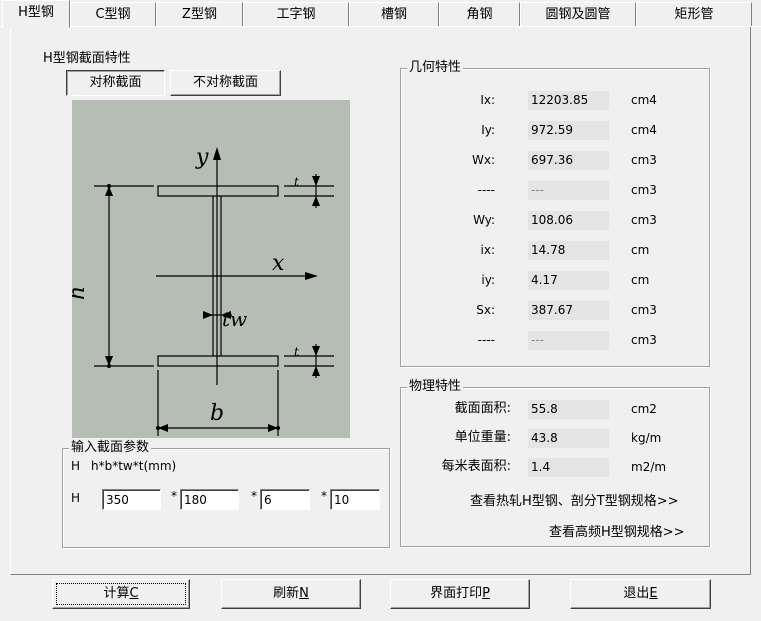 Image resolution: width=761 pixels, height=621 pixels. What do you see at coordinates (568, 250) in the screenshot?
I see `geometry-value: 14.78` at bounding box center [568, 250].